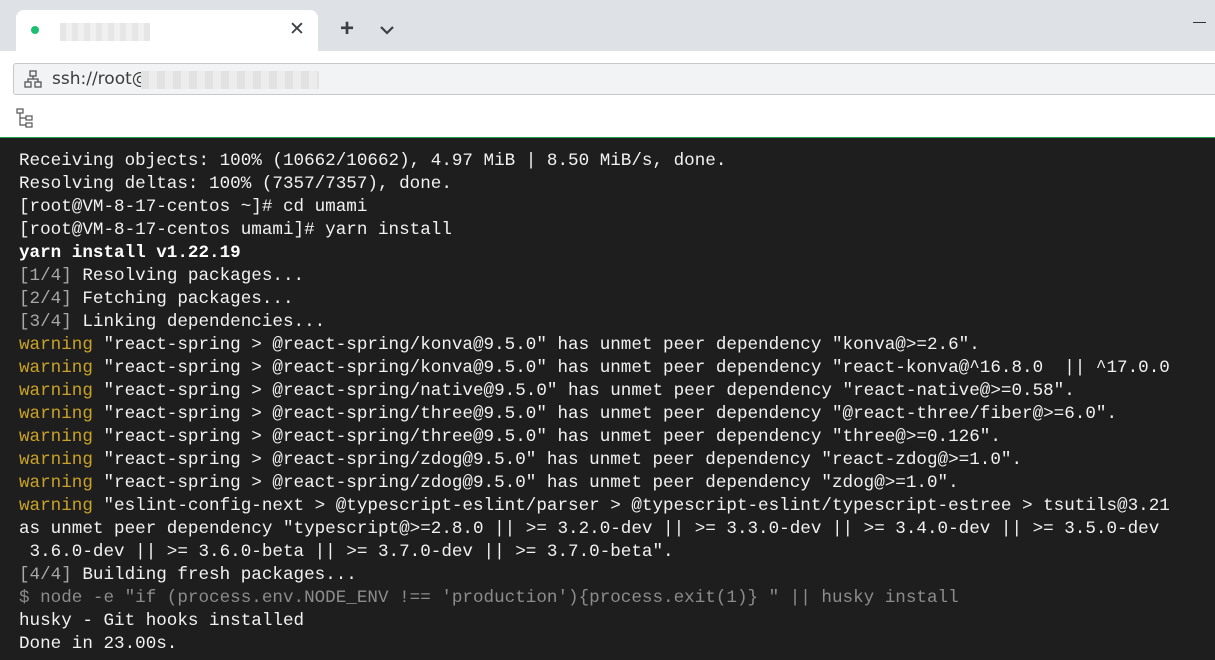 The width and height of the screenshot is (1215, 660). What do you see at coordinates (162, 621) in the screenshot?
I see `terminal-line: husky - Git hooks installed` at bounding box center [162, 621].